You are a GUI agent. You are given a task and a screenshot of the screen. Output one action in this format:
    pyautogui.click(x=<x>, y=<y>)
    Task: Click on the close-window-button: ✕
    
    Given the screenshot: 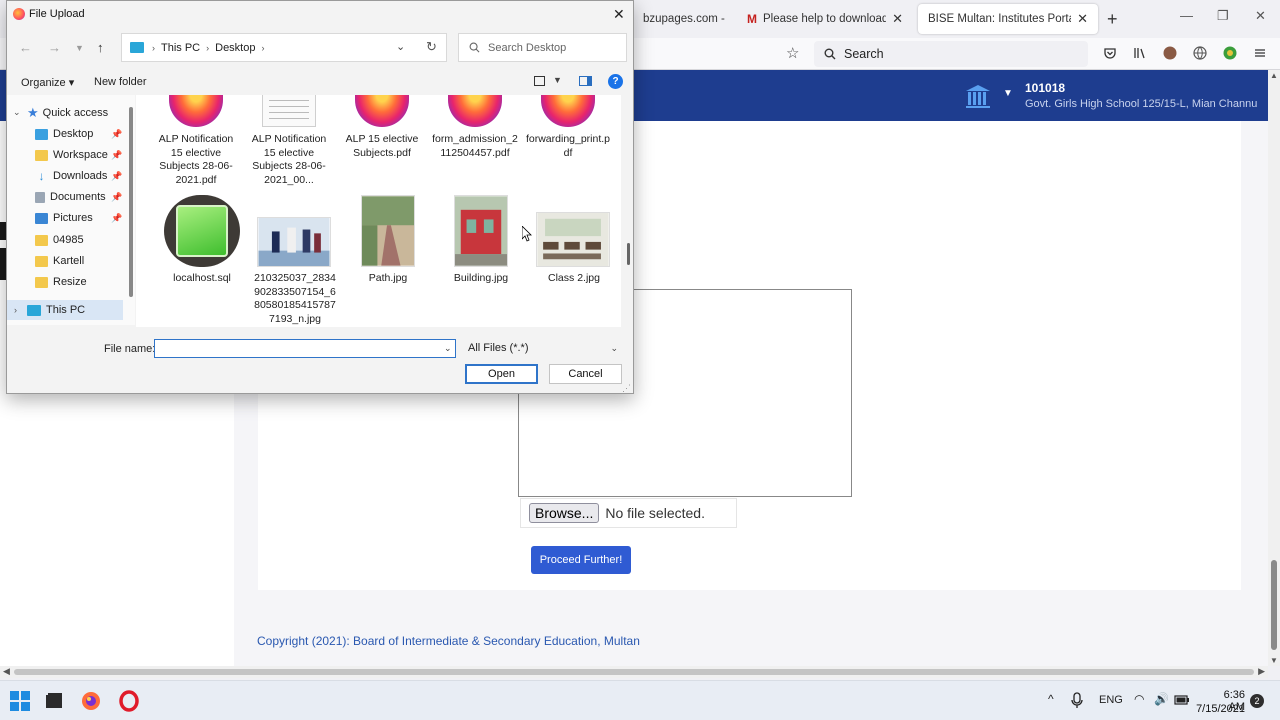 What is the action you would take?
    pyautogui.click(x=1260, y=16)
    